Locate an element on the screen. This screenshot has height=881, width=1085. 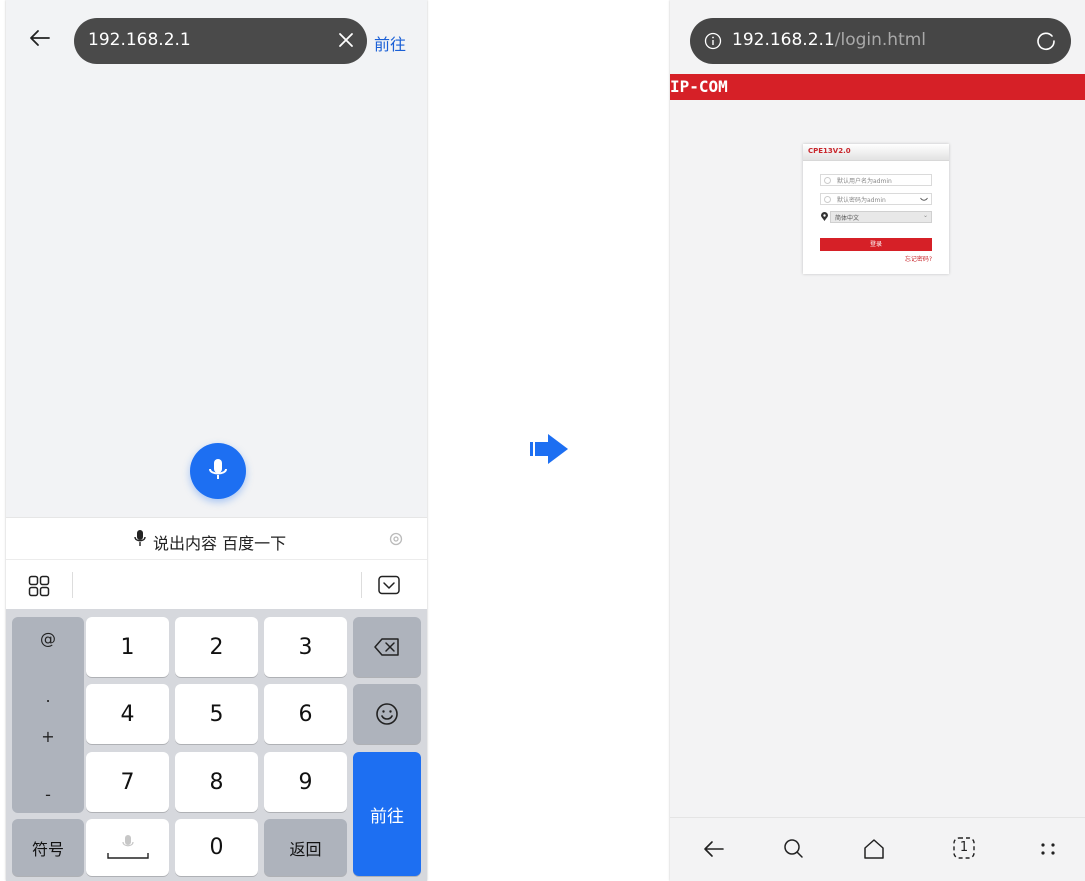
password-placeholder: 默认密码为admin is located at coordinates (861, 200).